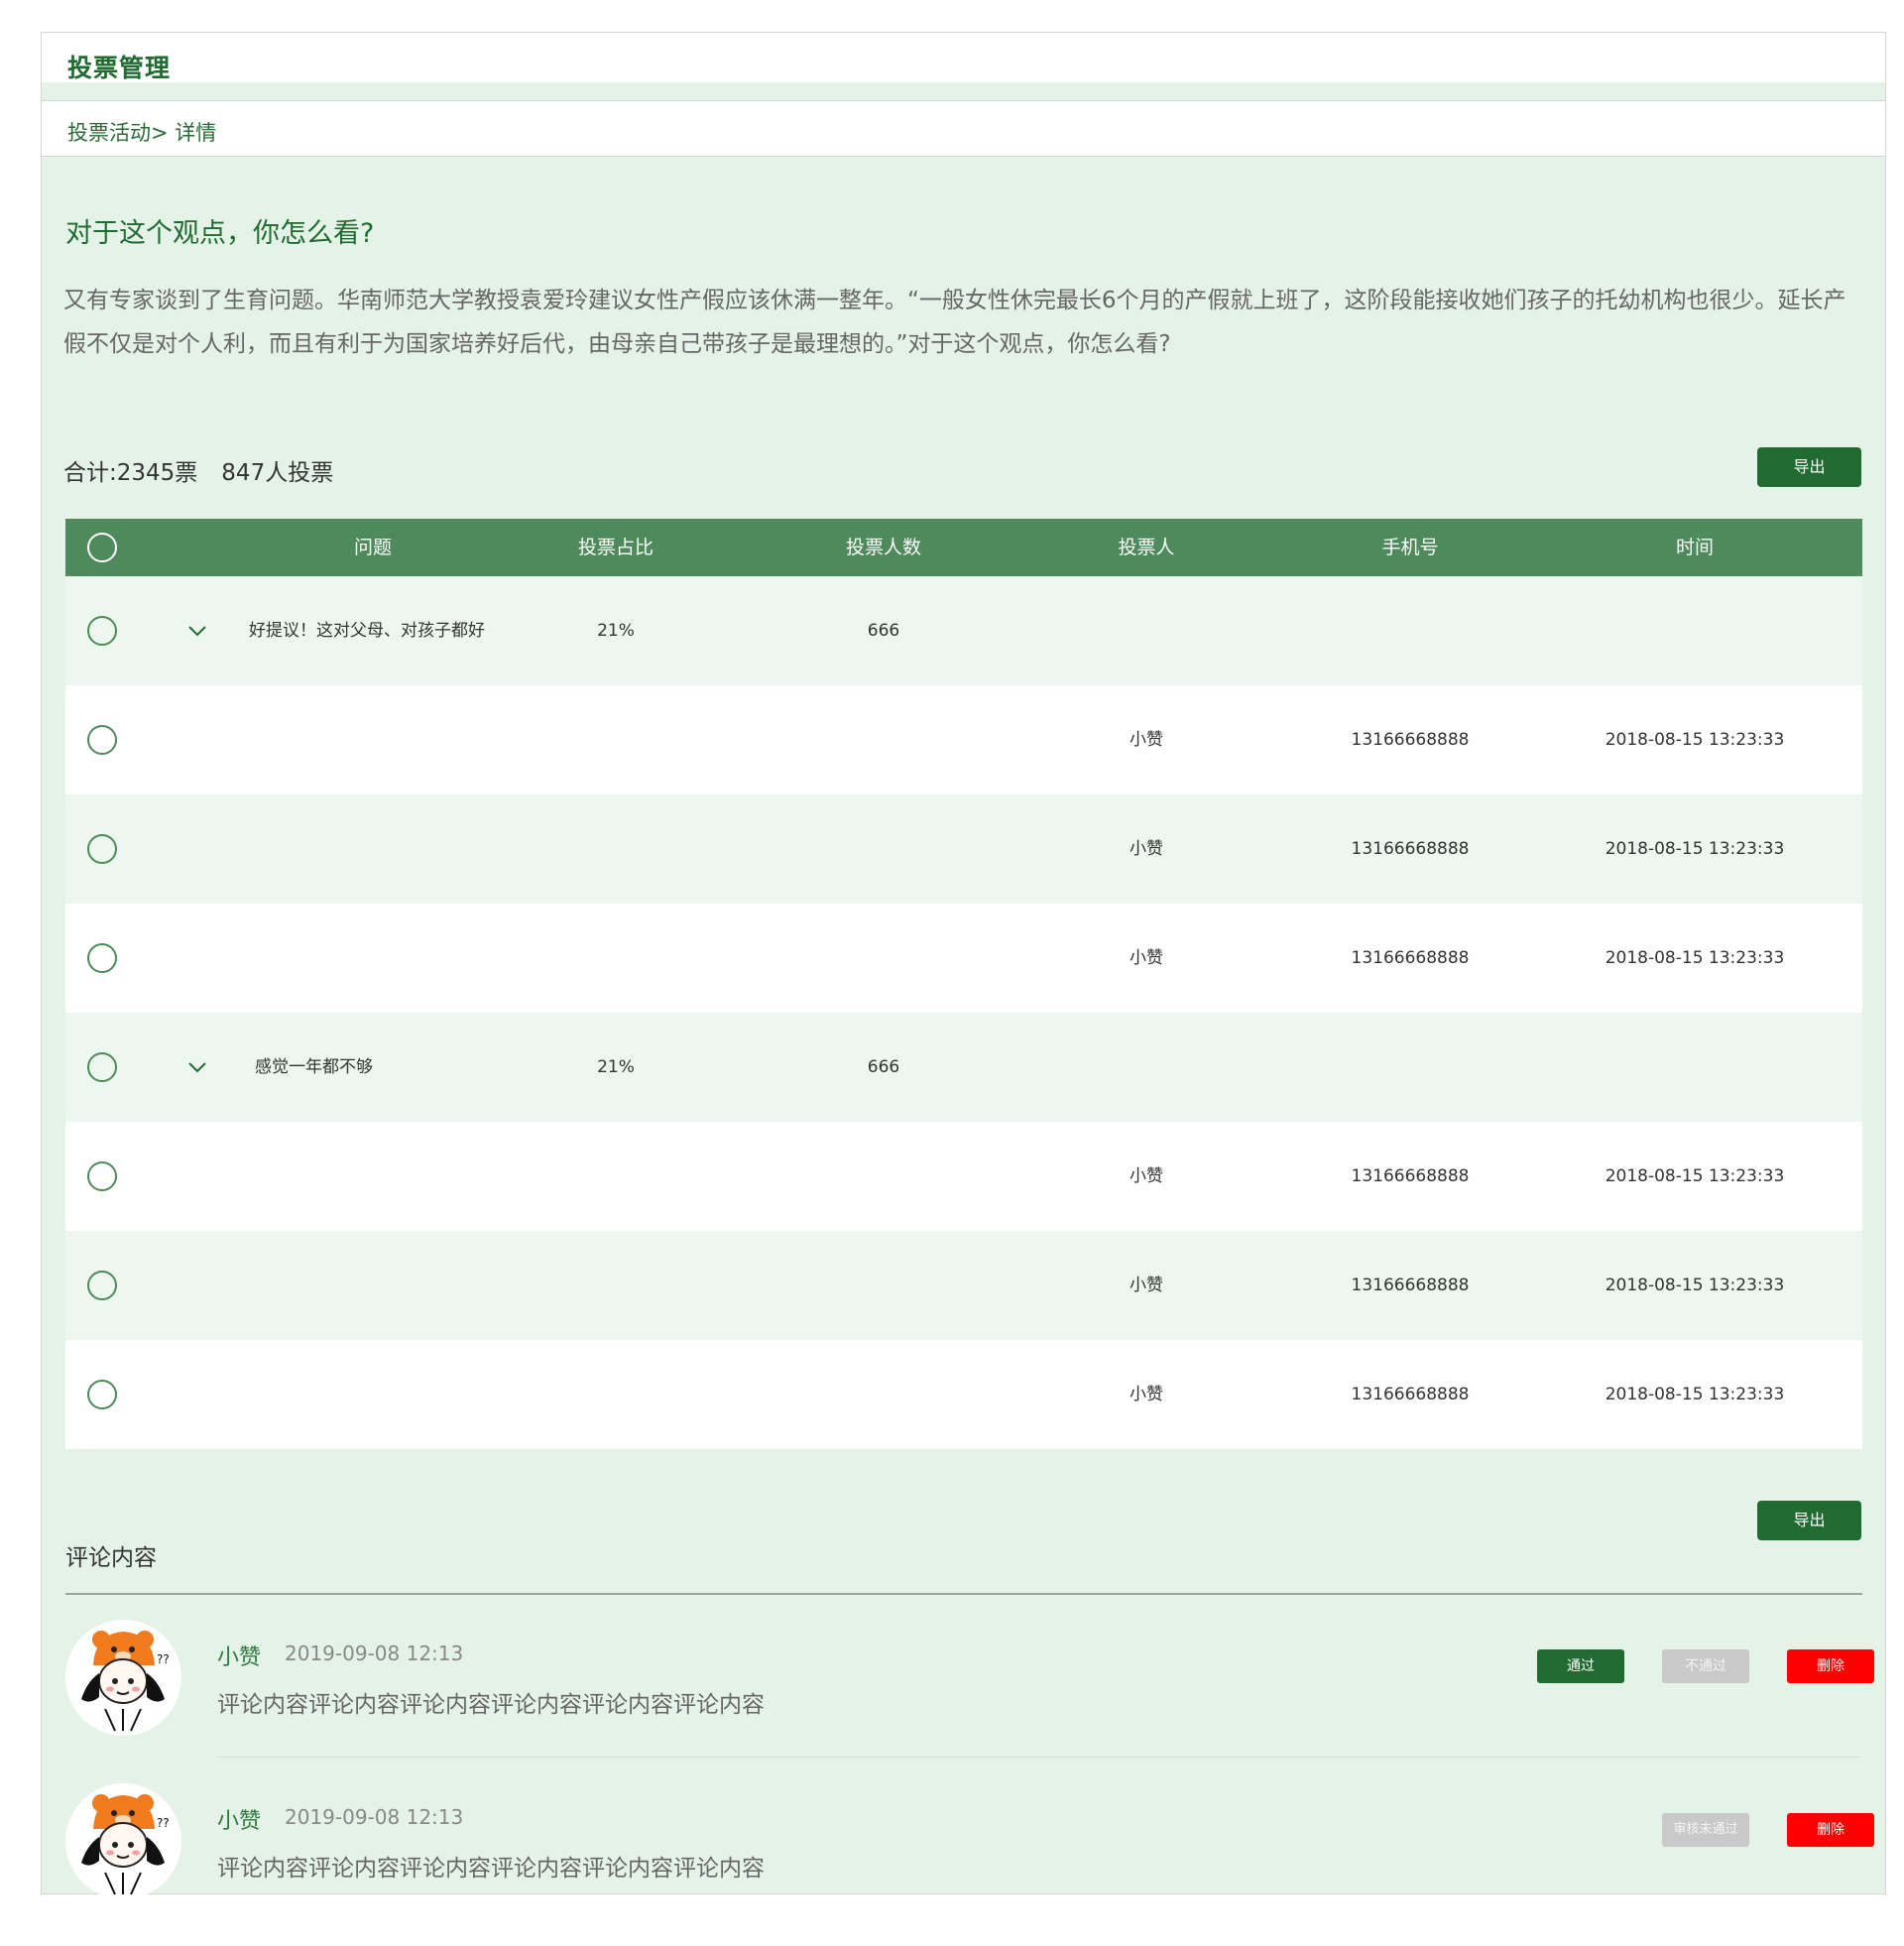 The height and width of the screenshot is (1946, 1904). What do you see at coordinates (963, 1594) in the screenshot?
I see `comments-divider` at bounding box center [963, 1594].